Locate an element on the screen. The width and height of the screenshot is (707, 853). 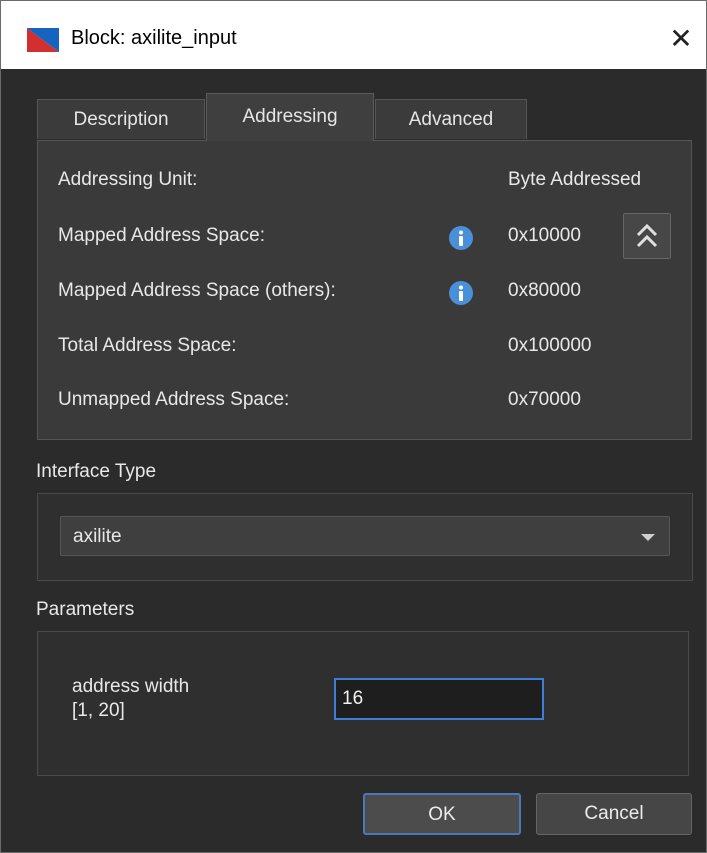
address-width-input: 16 is located at coordinates (439, 699).